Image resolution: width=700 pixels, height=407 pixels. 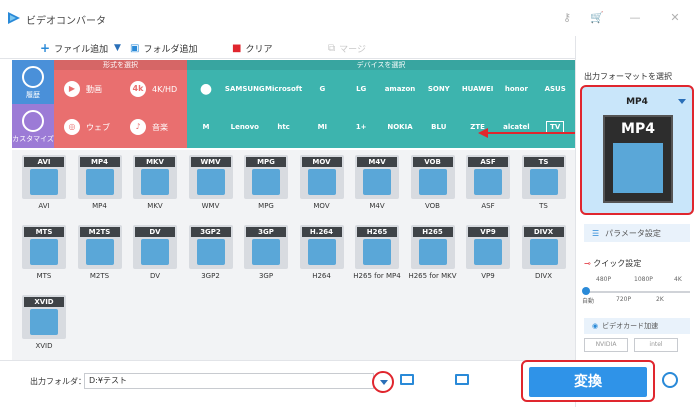 I want to click on minimize-icon: —, so click(x=635, y=18).